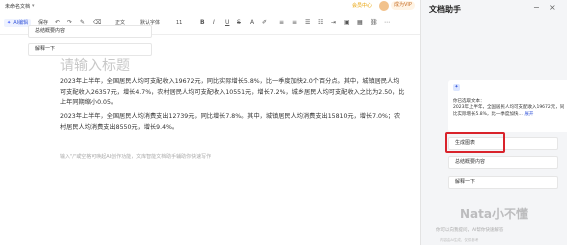 The image size is (567, 245). Describe the element at coordinates (136, 157) in the screenshot. I see `ai-hint-text: 输入"/"或空格可唤起AI创作功能，文库智能文档助手辅助你快速写作` at that location.